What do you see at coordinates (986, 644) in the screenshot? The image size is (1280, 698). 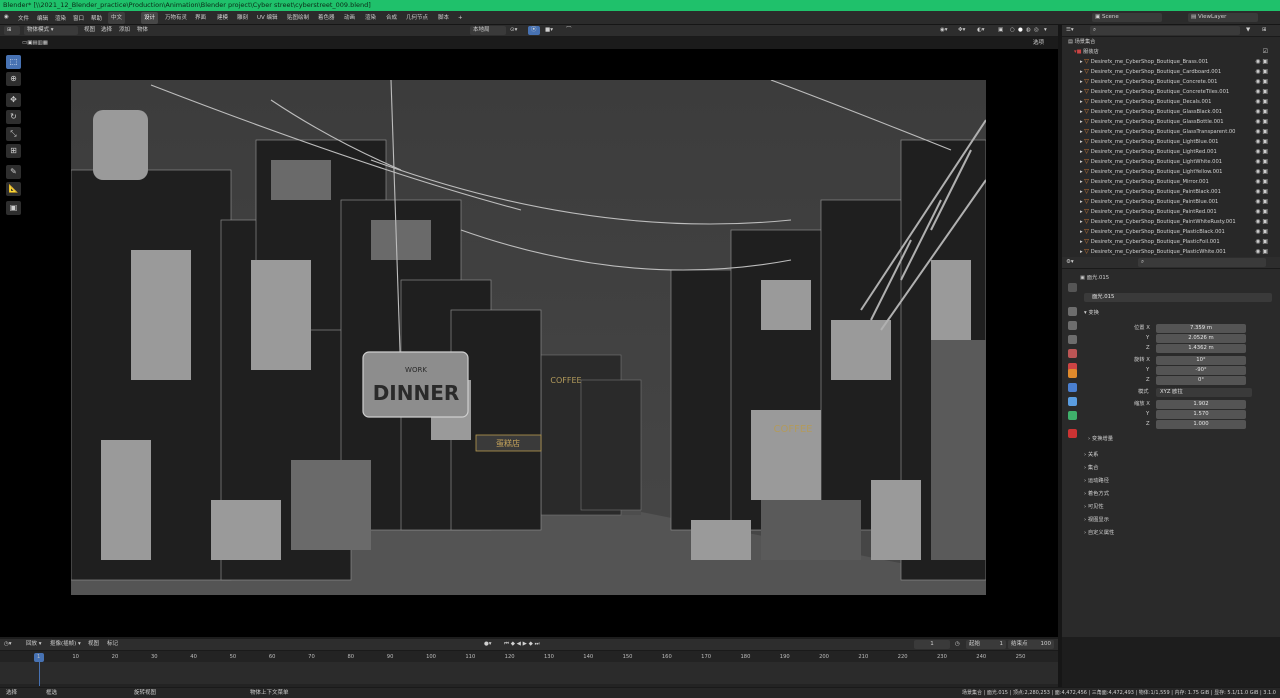 I see `start-frame-field: 起始 1` at bounding box center [986, 644].